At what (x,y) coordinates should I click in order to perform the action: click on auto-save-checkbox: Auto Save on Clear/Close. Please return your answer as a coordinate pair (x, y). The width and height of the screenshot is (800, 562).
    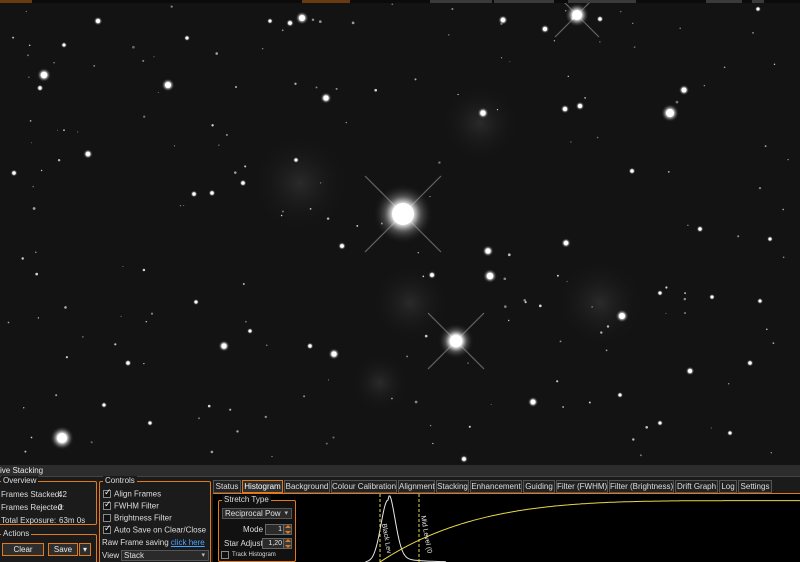
    Looking at the image, I should click on (154, 529).